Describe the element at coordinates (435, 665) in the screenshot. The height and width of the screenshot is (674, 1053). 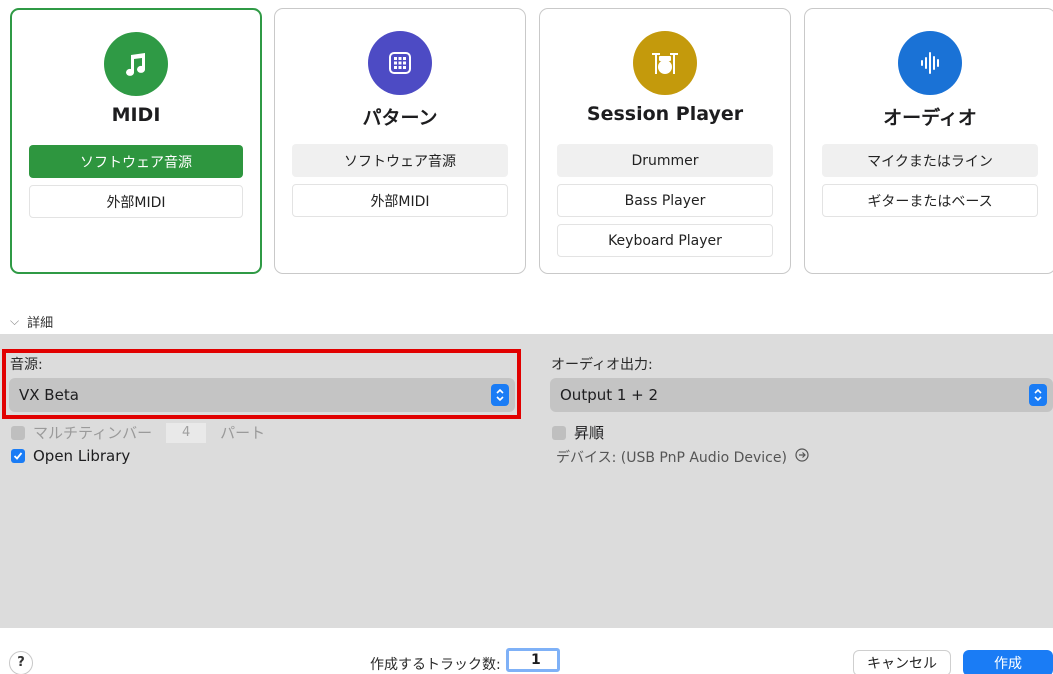
I see `track-count-label: 作成するトラック数:` at that location.